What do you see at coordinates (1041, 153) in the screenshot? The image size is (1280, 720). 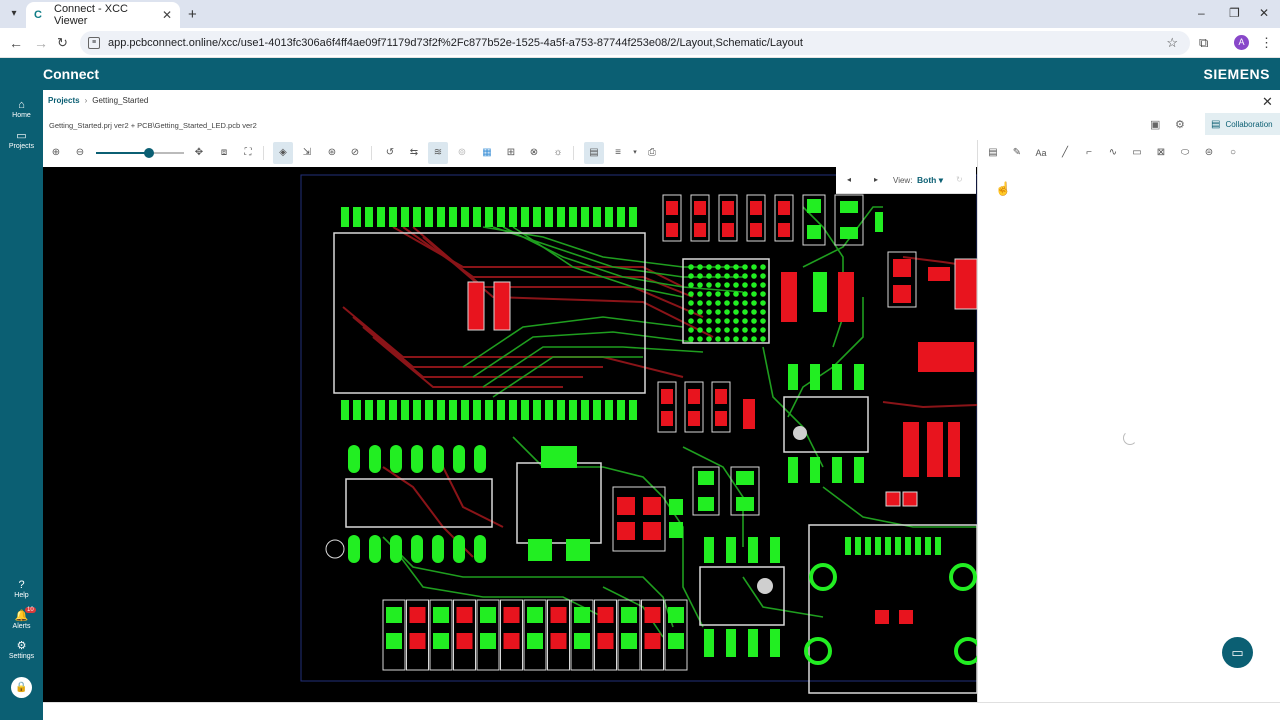 I see `text-tool-icon: Aa` at bounding box center [1041, 153].